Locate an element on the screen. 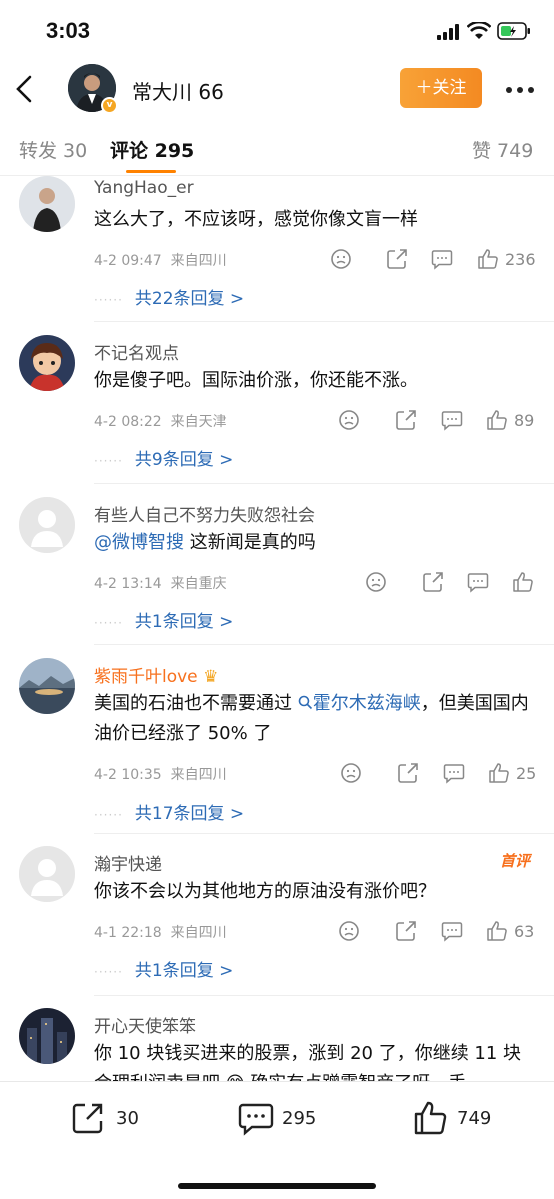 The image size is (554, 1199). comment-text: 你该不会以为其他地方的原油没有涨价吧？ is located at coordinates (265, 891).